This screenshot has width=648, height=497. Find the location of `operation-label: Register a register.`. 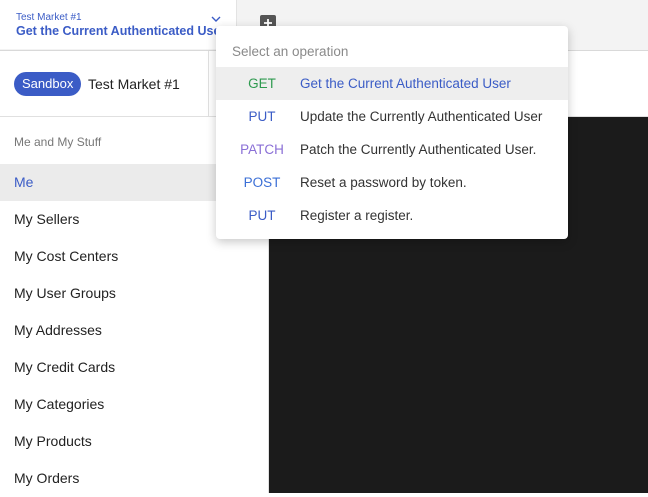

operation-label: Register a register. is located at coordinates (357, 215).